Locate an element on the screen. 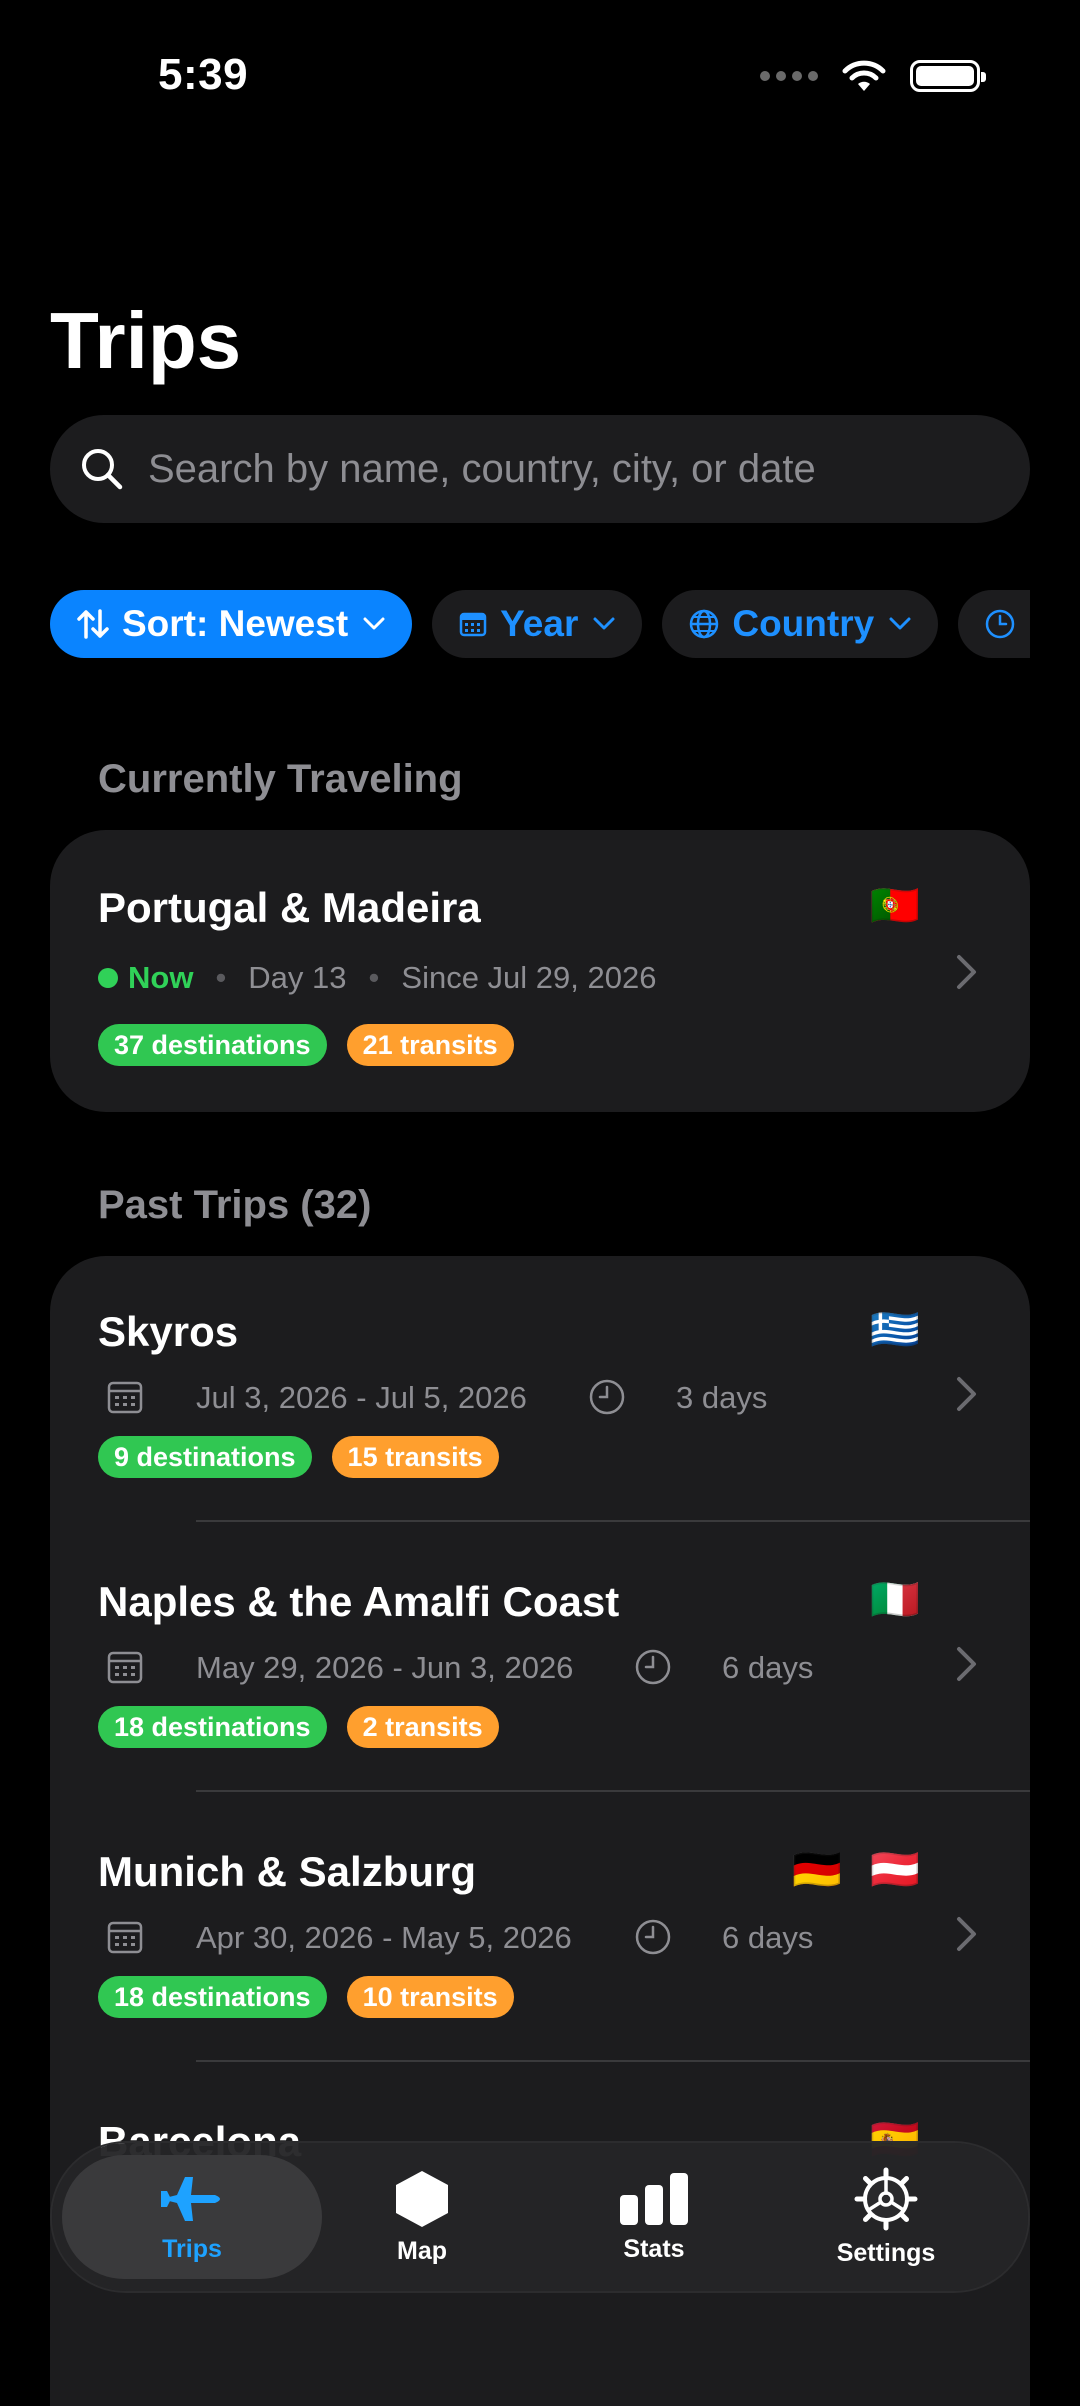 The image size is (1080, 2406). tab-trips: Trips is located at coordinates (192, 2217).